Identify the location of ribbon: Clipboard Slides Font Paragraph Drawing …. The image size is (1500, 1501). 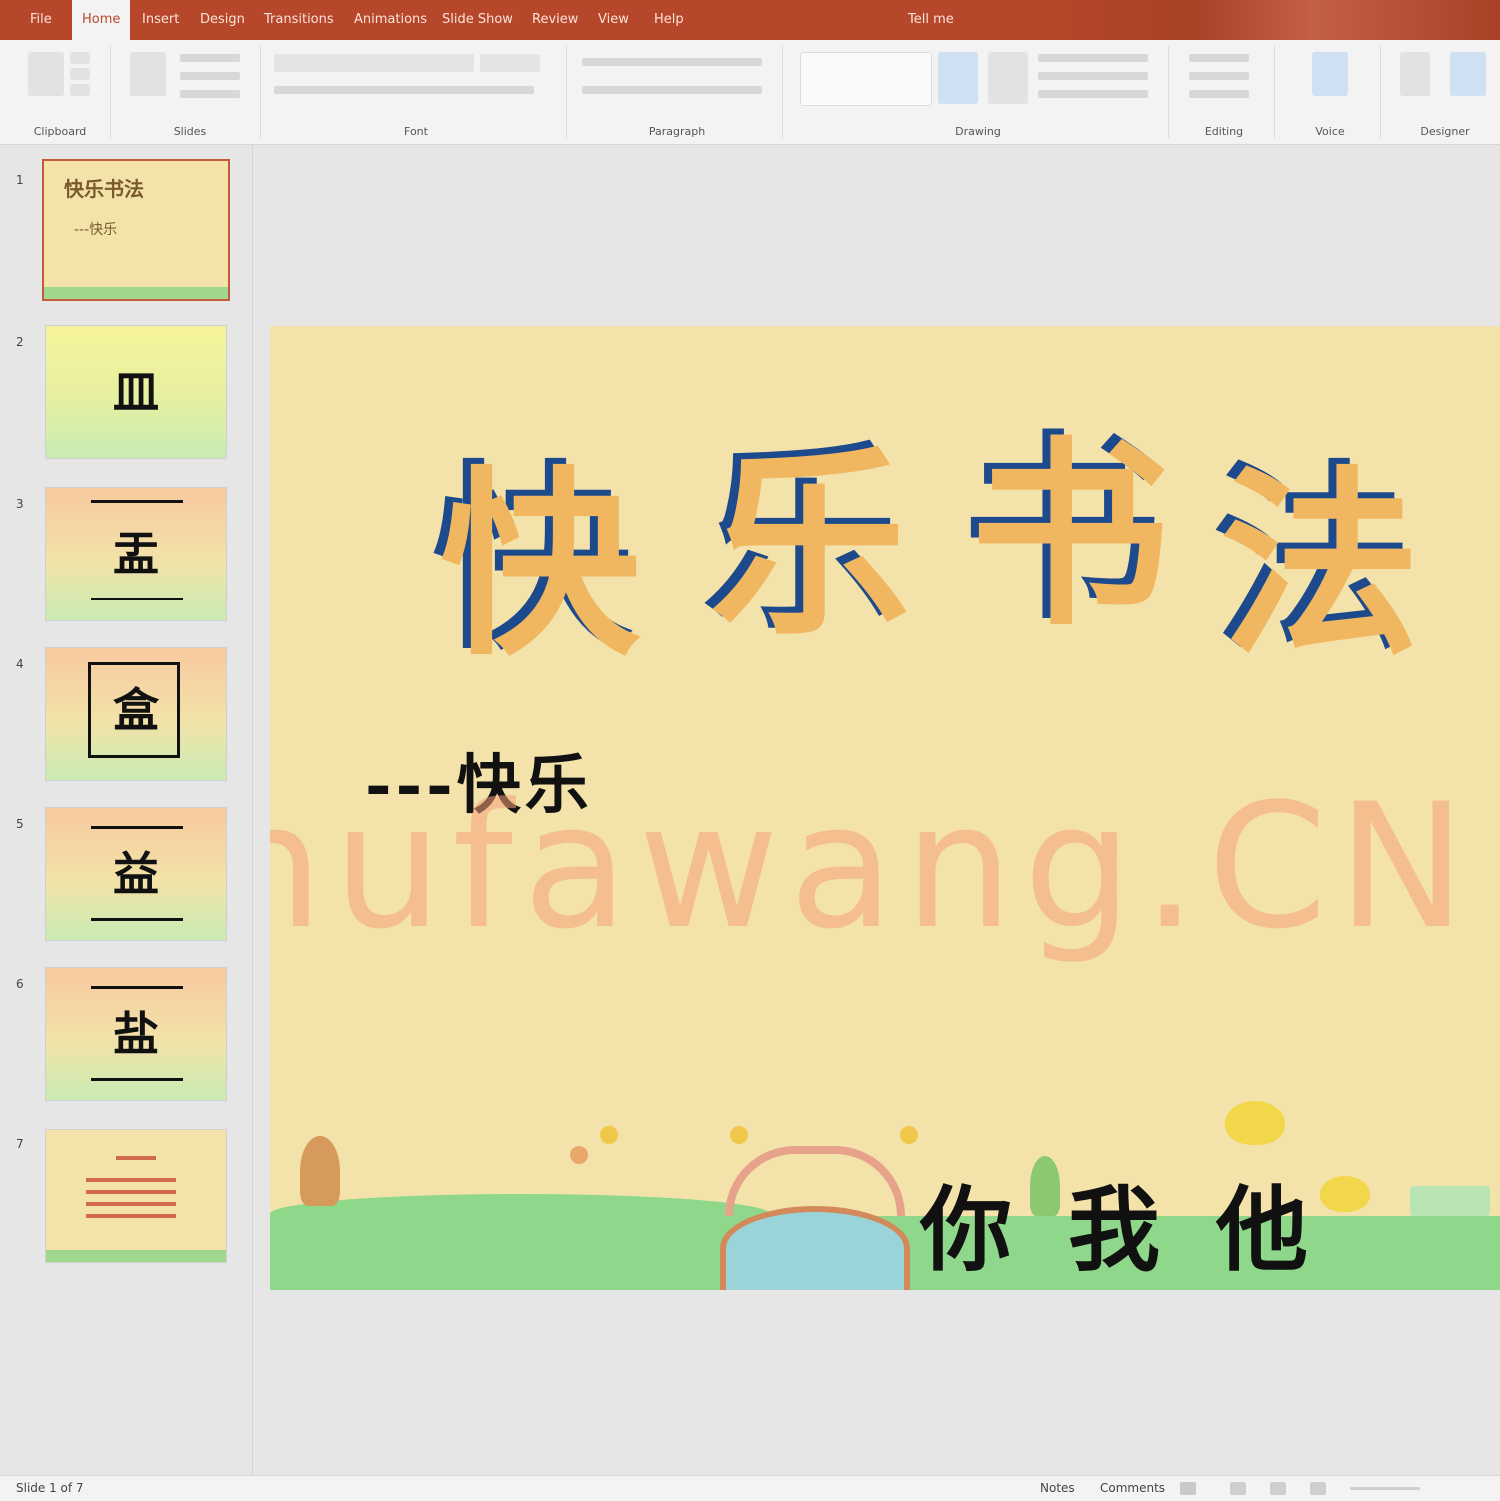
(750, 92).